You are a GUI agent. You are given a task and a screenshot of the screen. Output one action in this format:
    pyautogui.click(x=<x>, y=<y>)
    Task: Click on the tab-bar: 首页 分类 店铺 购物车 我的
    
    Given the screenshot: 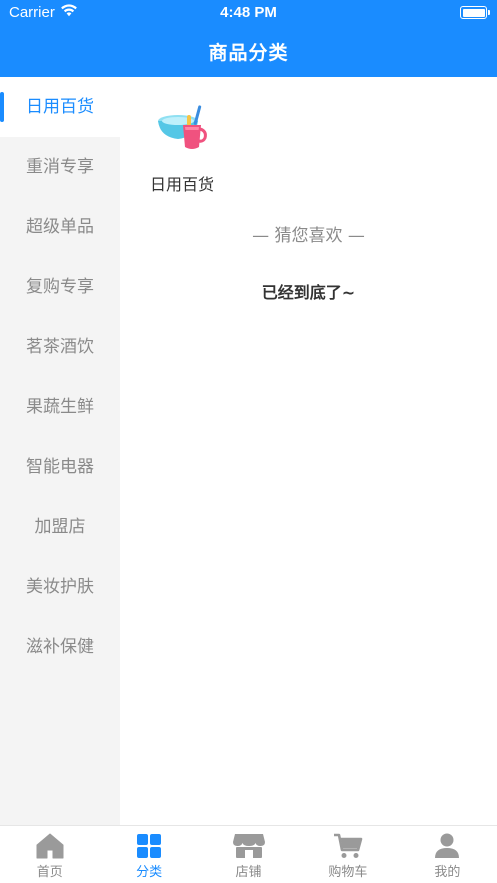 What is the action you would take?
    pyautogui.click(x=248, y=854)
    